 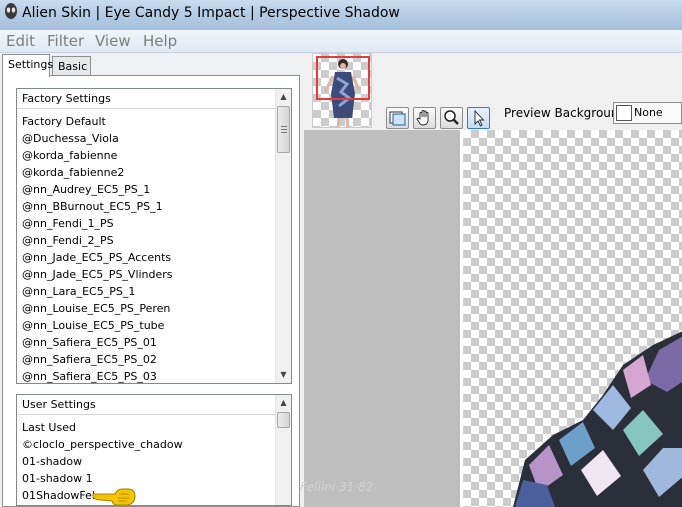 I want to click on user-preset-item: 01ShadowFel, so click(x=58, y=495).